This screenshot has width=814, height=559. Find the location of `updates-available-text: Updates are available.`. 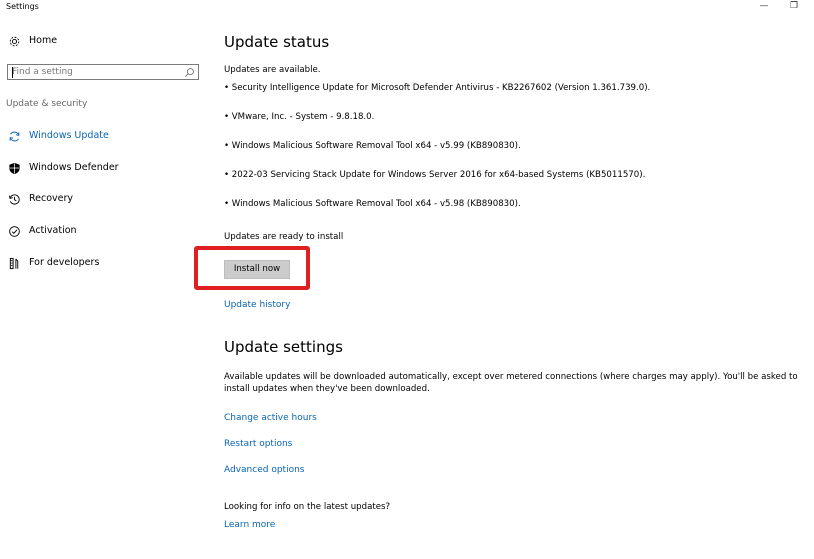

updates-available-text: Updates are available. is located at coordinates (272, 70).